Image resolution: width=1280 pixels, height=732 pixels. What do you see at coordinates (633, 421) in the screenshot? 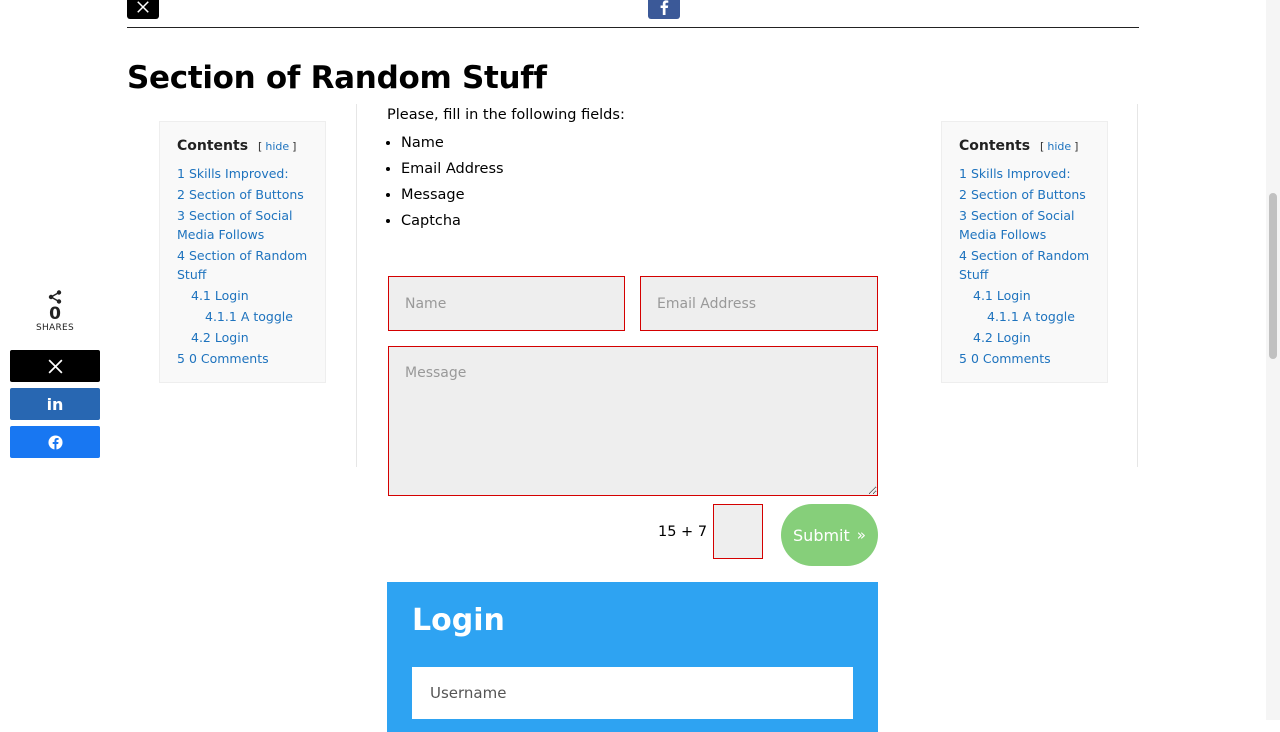
I see `message-textarea` at bounding box center [633, 421].